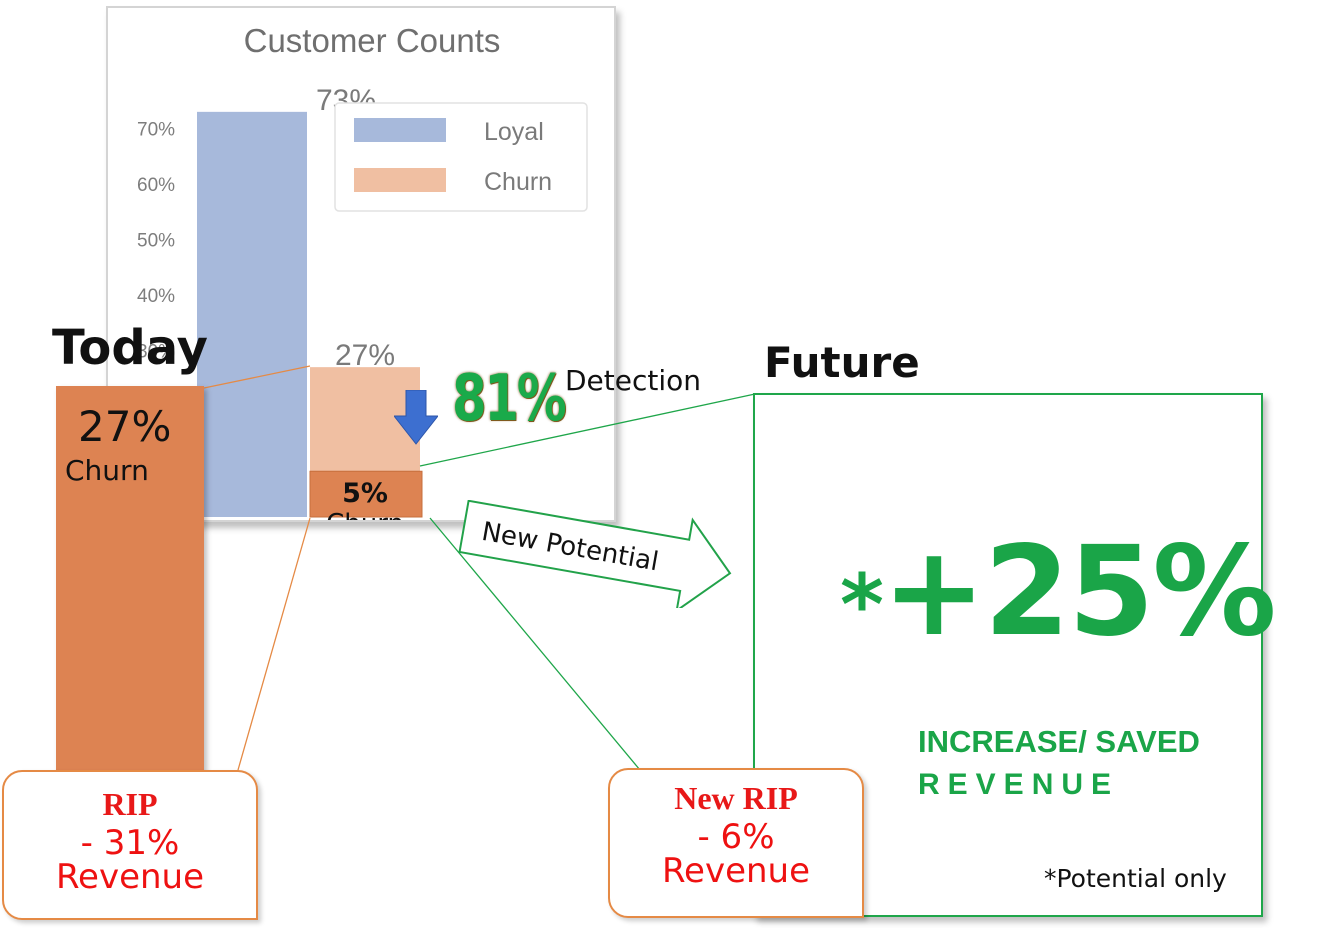 The width and height of the screenshot is (1338, 928). I want to click on legend-swatch-loyal, so click(400, 130).